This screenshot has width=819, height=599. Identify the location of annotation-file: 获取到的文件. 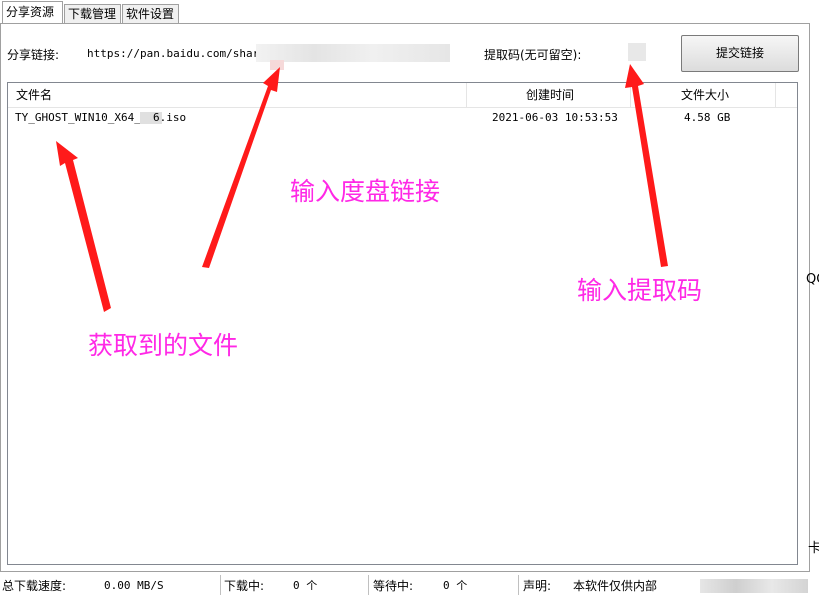
(163, 345).